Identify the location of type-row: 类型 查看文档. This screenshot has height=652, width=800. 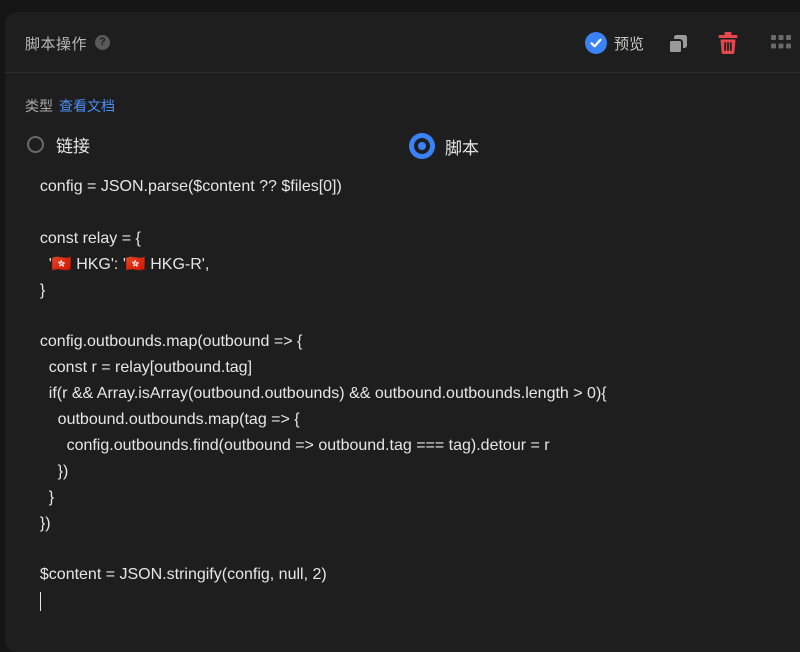
(70, 106).